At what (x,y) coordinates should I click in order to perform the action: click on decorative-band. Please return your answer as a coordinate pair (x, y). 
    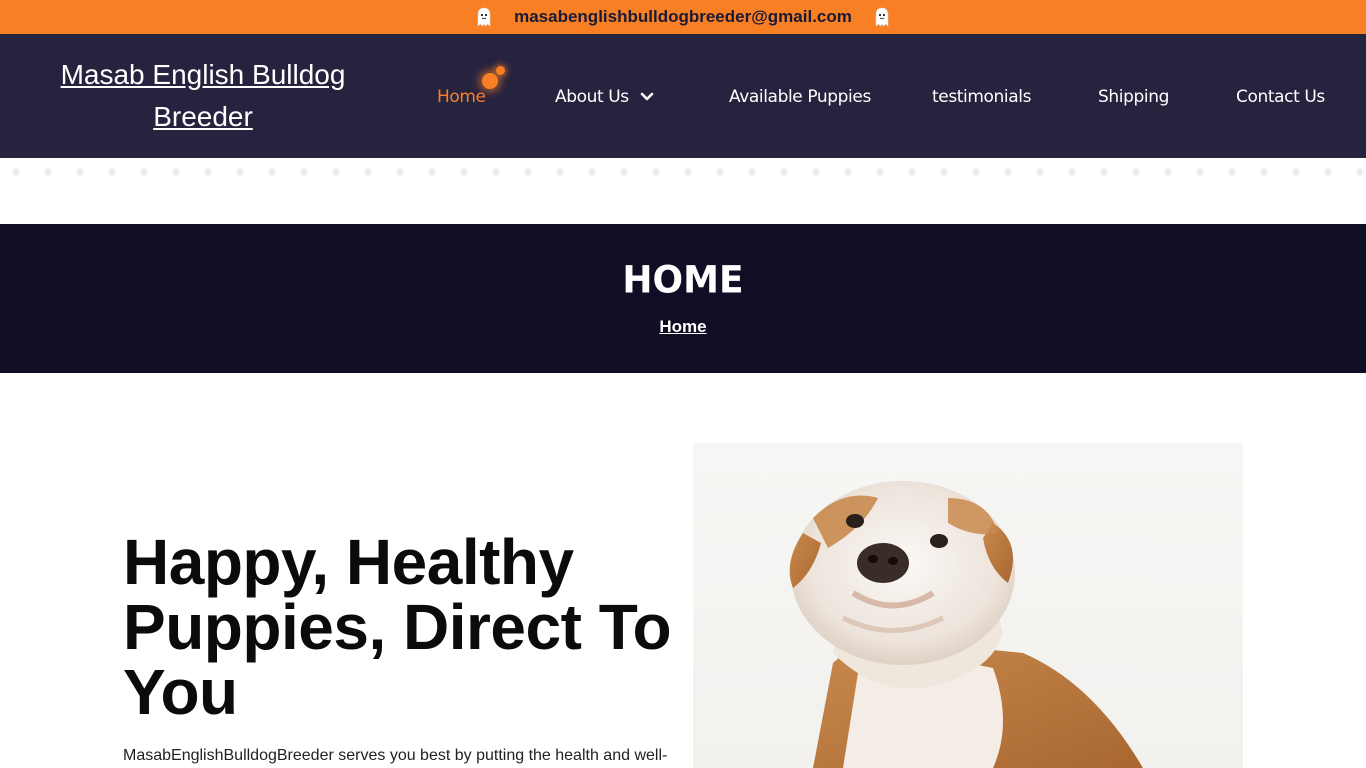
    Looking at the image, I should click on (683, 191).